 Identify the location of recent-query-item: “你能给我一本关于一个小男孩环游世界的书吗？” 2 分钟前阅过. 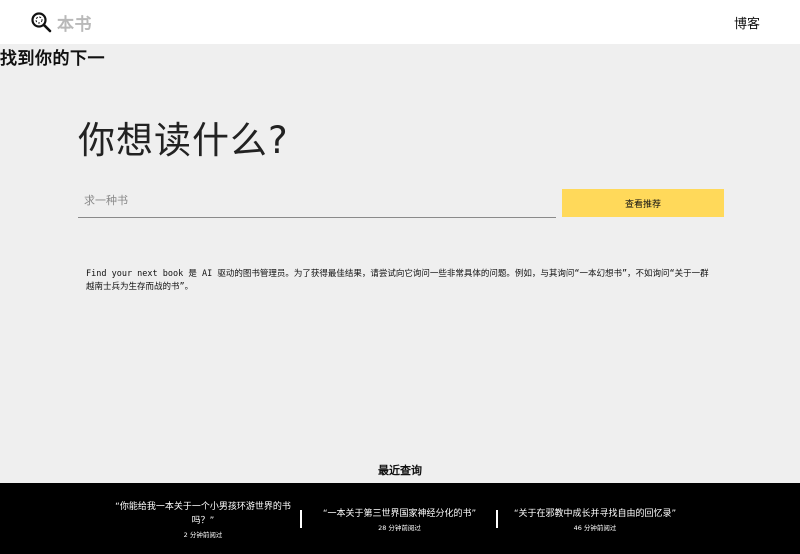
(203, 520).